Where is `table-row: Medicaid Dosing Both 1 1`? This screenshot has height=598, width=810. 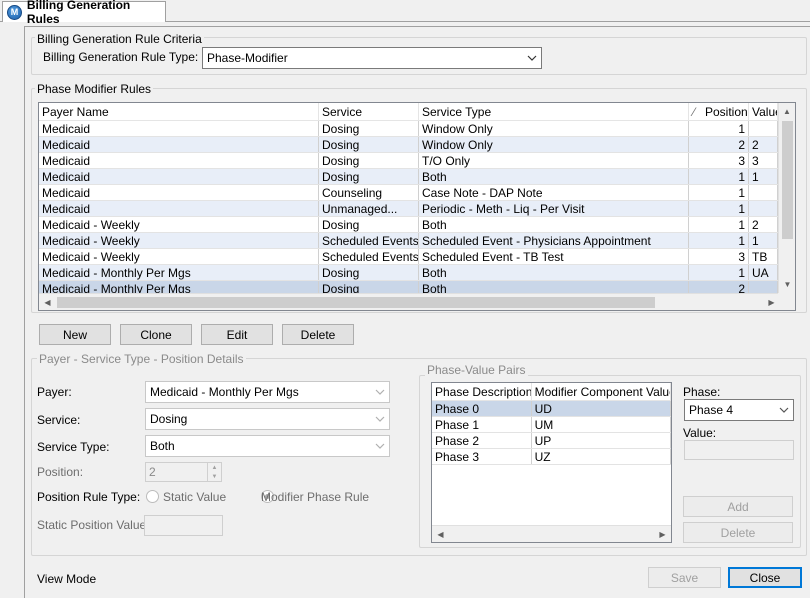 table-row: Medicaid Dosing Both 1 1 is located at coordinates (417, 177).